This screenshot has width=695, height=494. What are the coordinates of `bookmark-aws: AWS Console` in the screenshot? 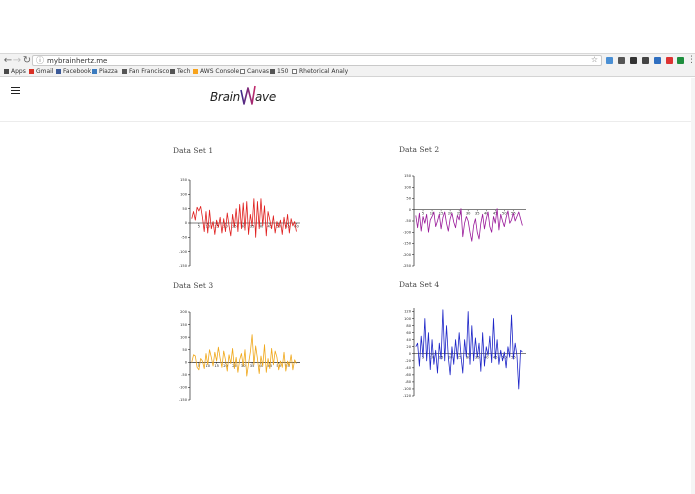 It's located at (216, 72).